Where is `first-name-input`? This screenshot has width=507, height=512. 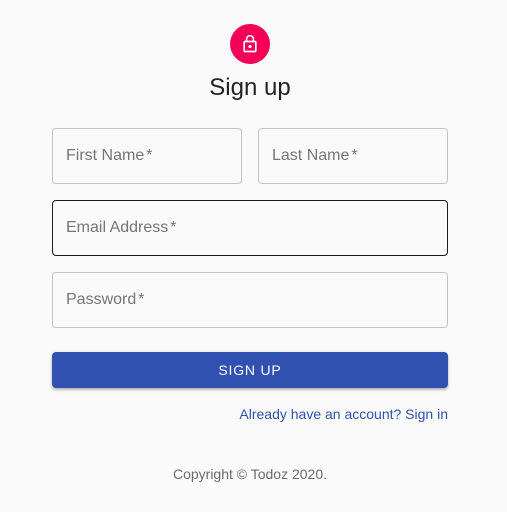
first-name-input is located at coordinates (147, 156).